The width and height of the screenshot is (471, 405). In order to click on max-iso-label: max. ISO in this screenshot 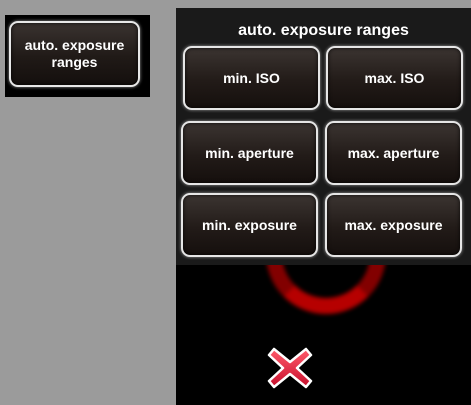, I will do `click(394, 78)`.